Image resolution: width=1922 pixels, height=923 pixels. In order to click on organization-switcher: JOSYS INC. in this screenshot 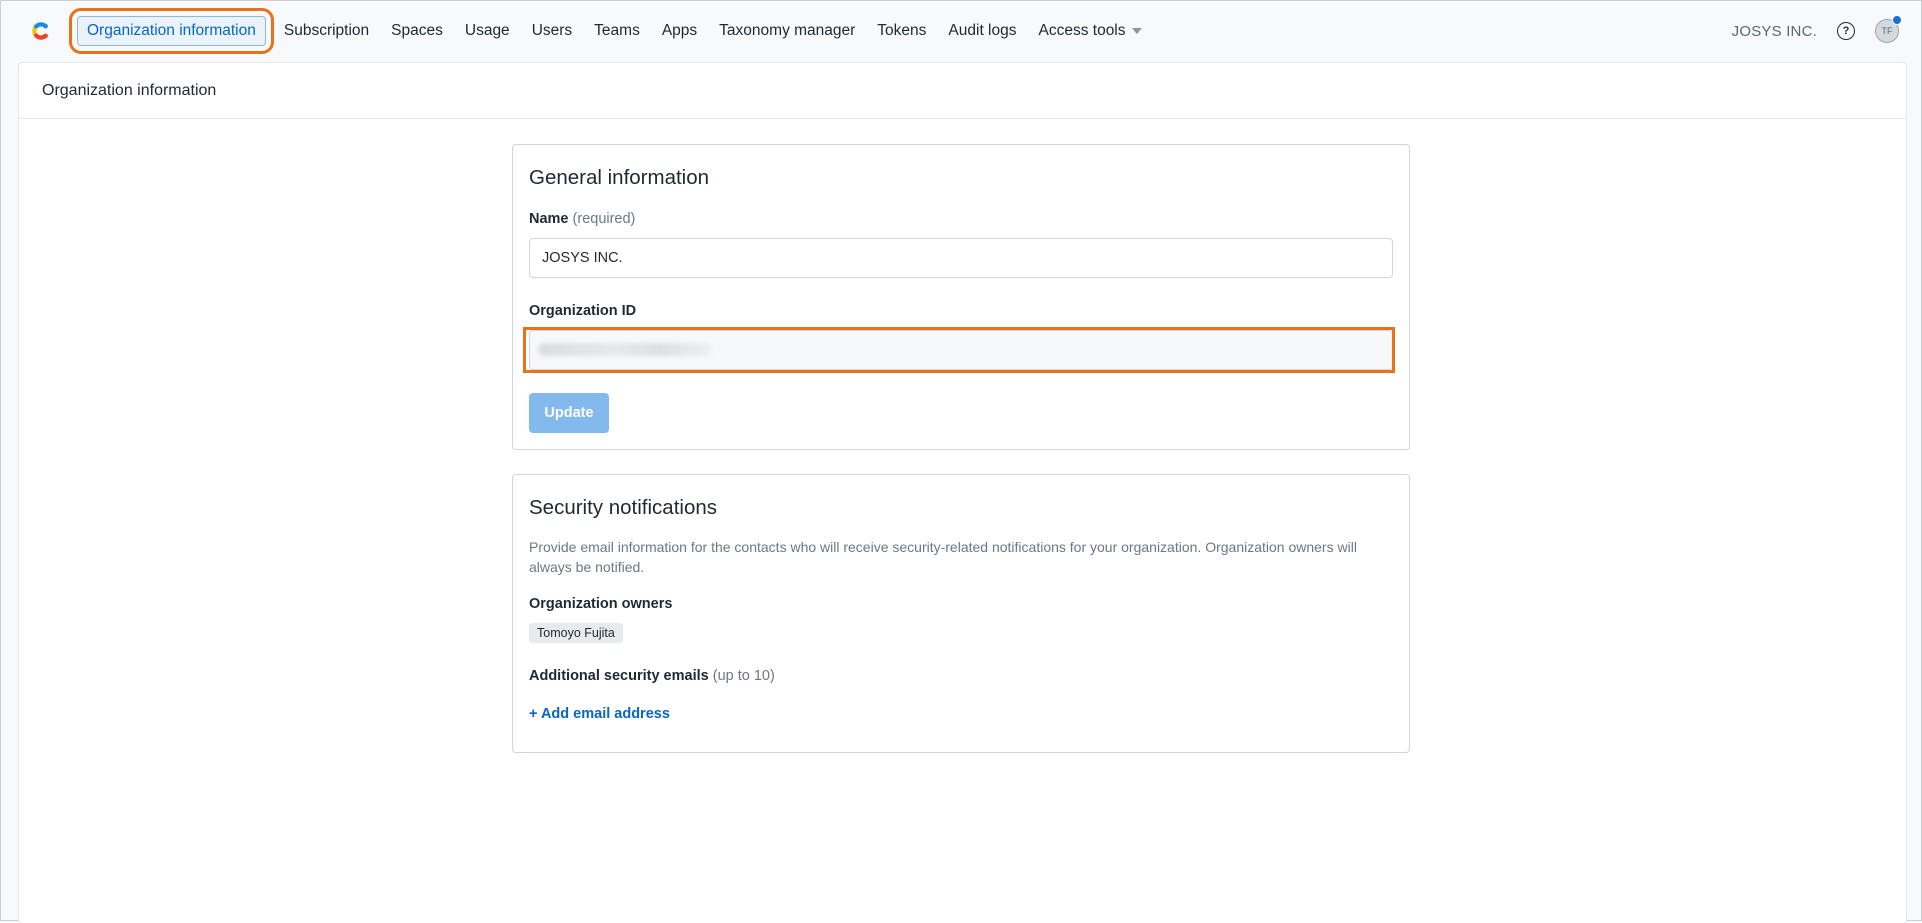, I will do `click(1774, 31)`.